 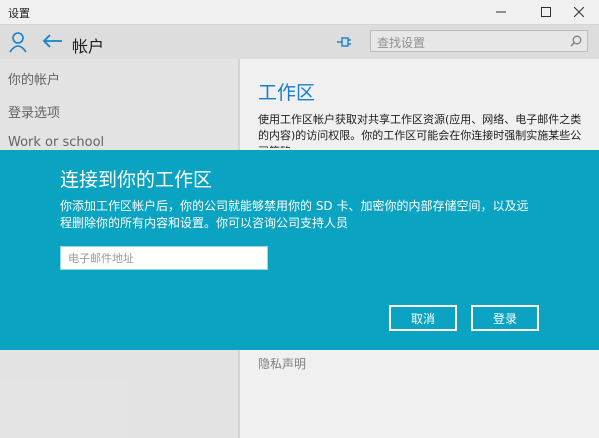 What do you see at coordinates (505, 318) in the screenshot?
I see `sign-in-button: 登录` at bounding box center [505, 318].